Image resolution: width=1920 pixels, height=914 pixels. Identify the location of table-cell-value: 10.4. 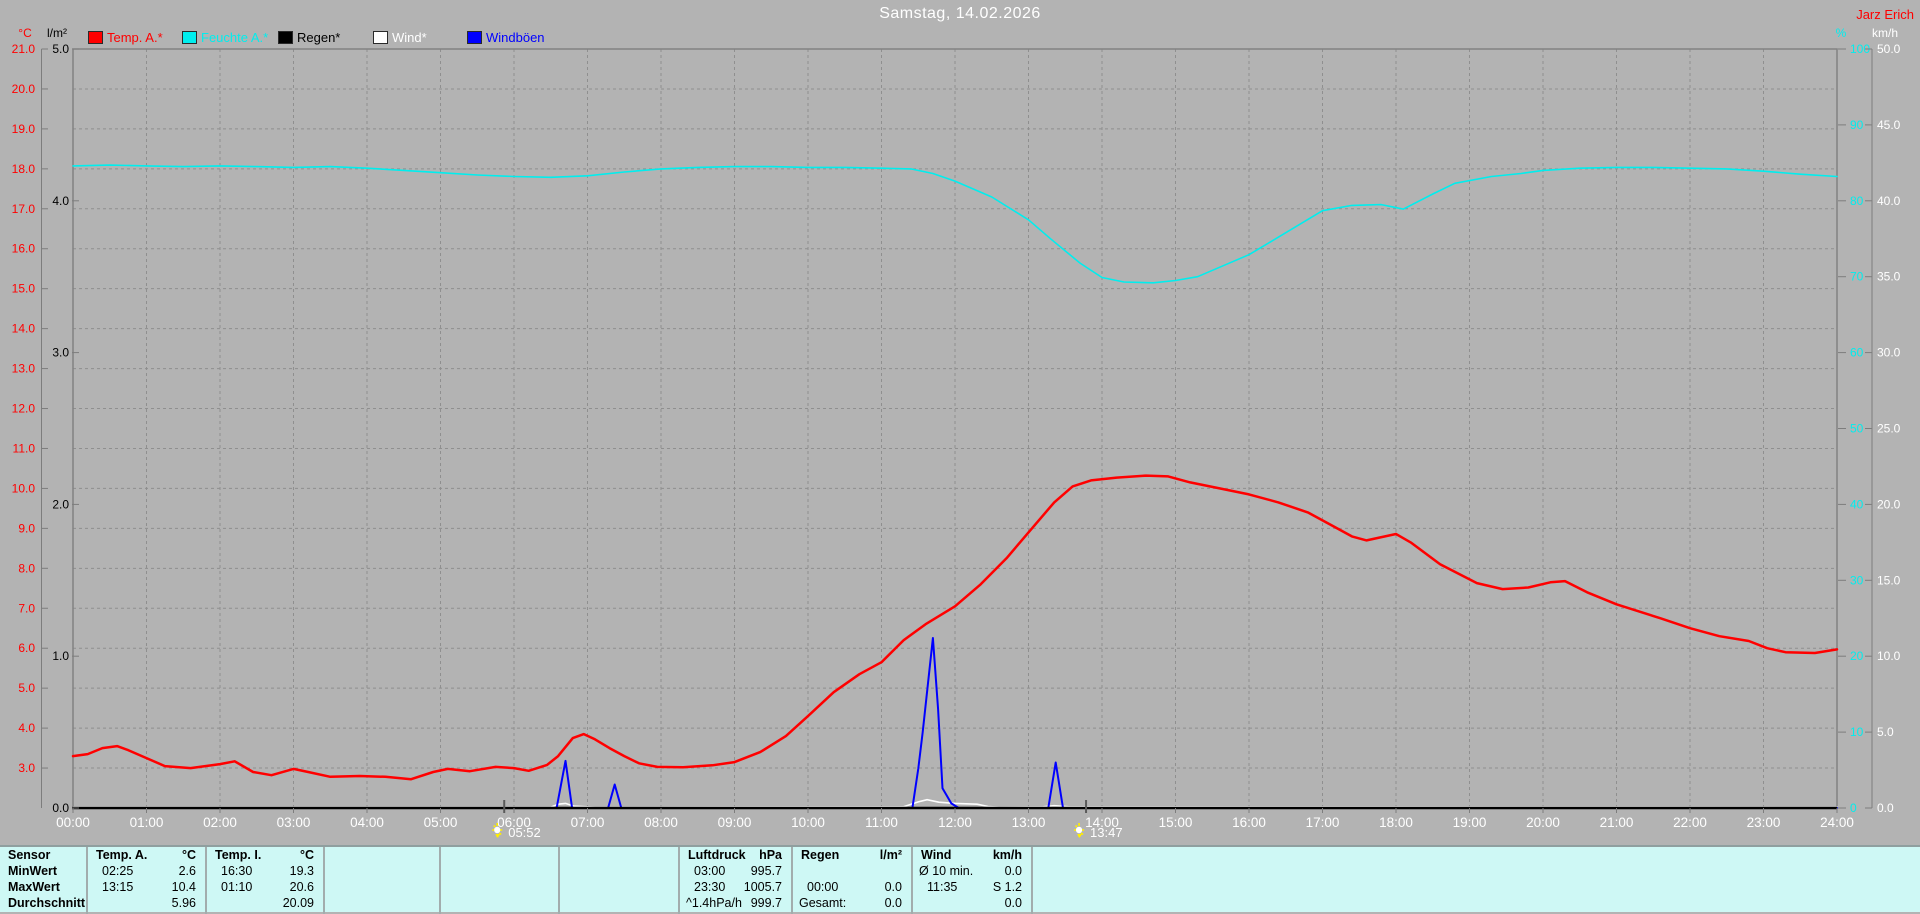
(183, 887).